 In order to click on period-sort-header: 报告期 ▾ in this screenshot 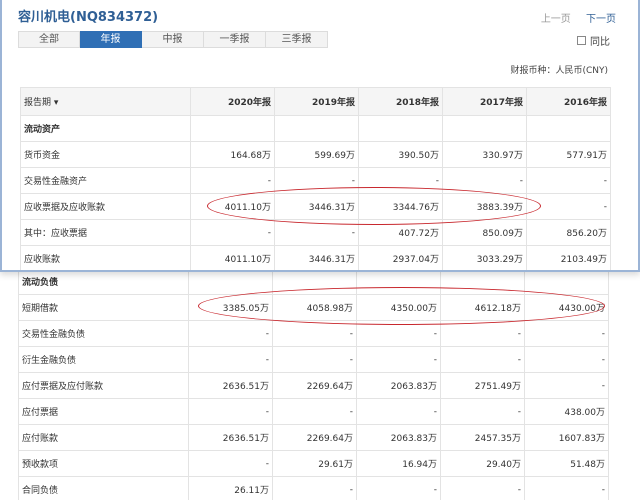, I will do `click(105, 101)`.